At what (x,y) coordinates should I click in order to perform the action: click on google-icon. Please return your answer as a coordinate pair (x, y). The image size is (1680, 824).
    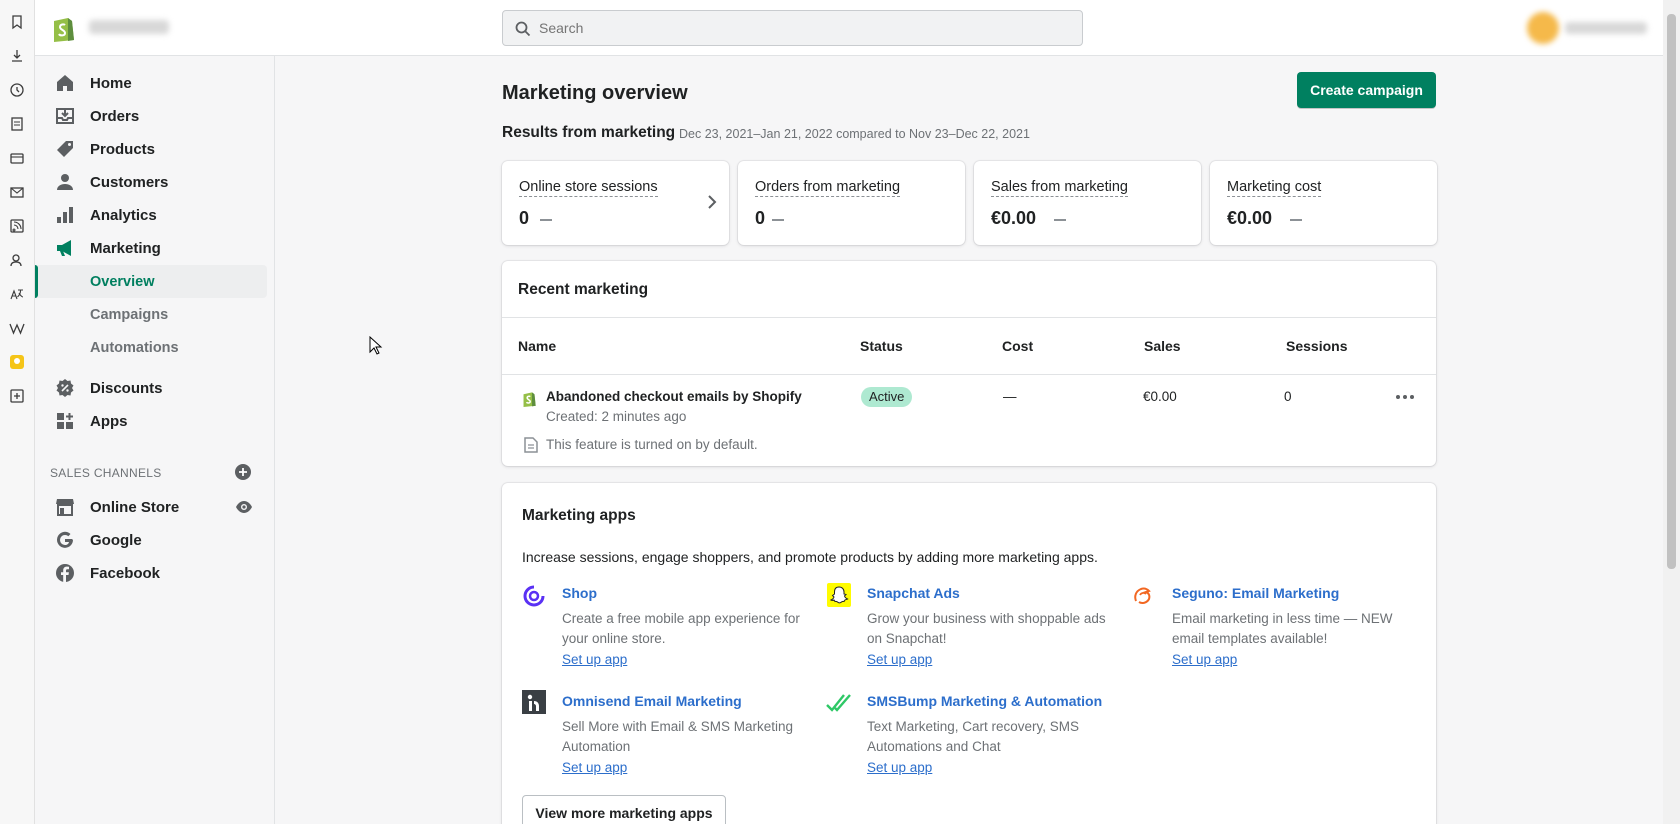
    Looking at the image, I should click on (65, 540).